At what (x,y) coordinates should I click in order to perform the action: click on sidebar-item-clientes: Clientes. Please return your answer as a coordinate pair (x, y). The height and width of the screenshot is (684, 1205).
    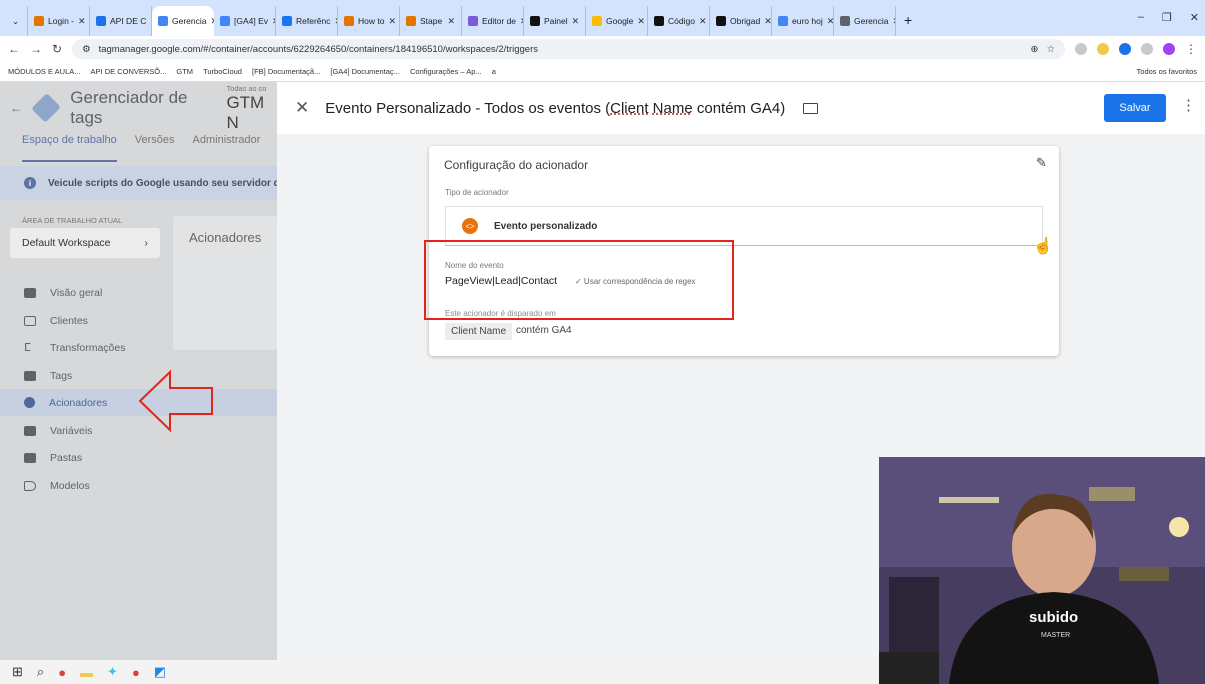
    Looking at the image, I should click on (138, 320).